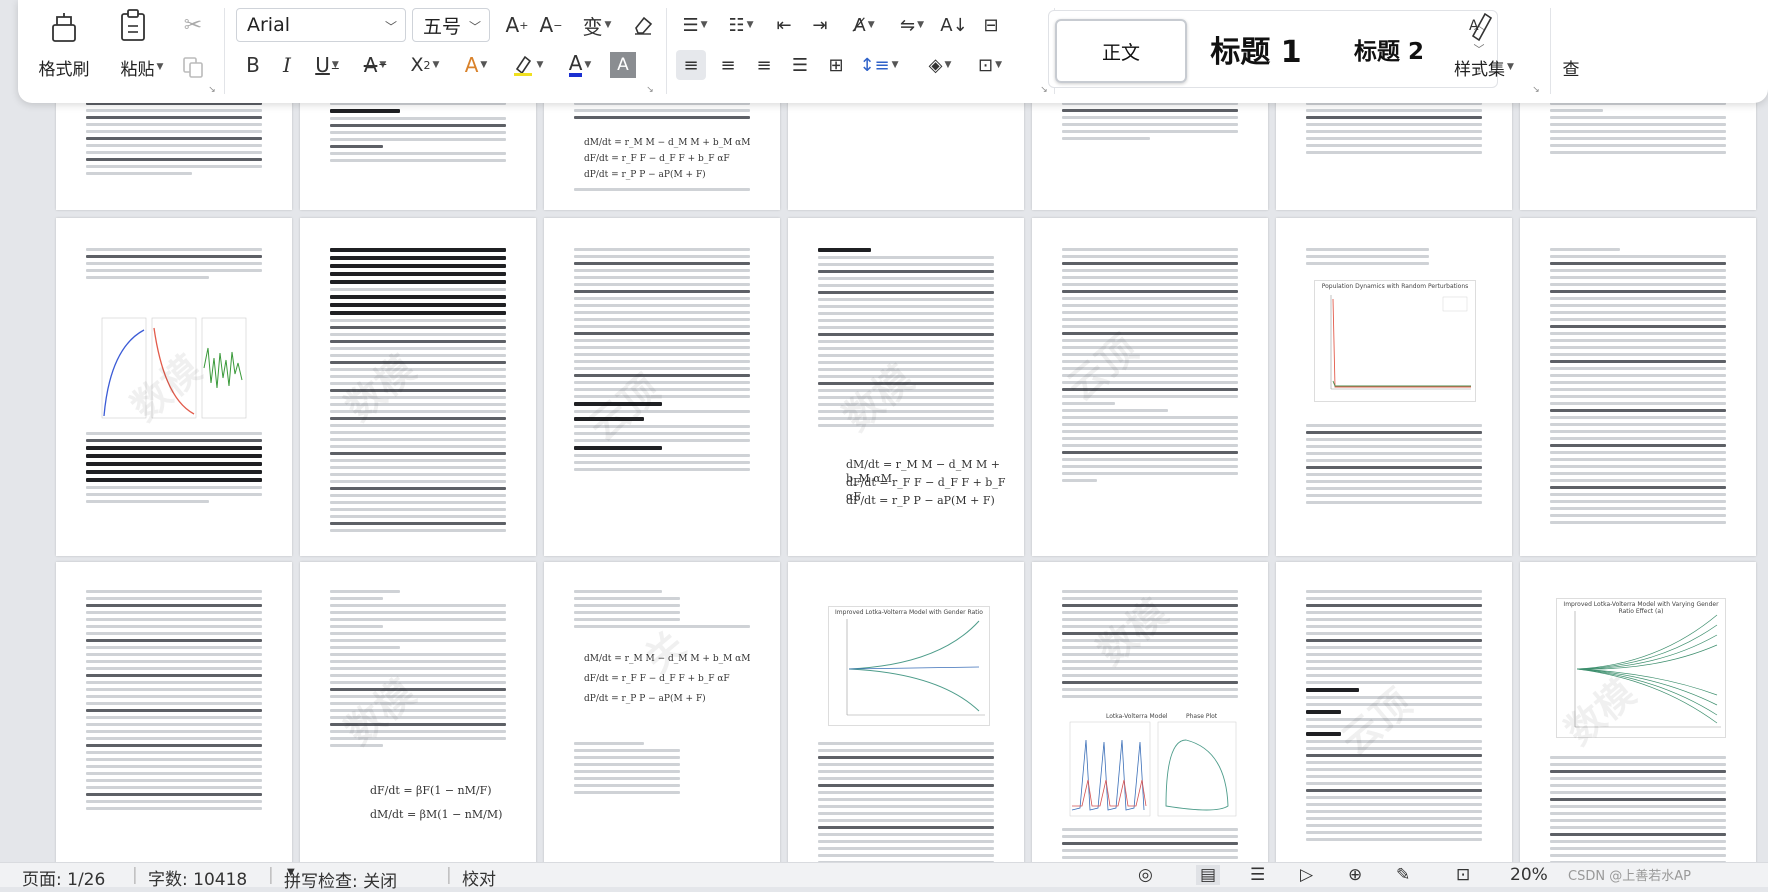  What do you see at coordinates (1121, 51) in the screenshot?
I see `style-normal: 正文` at bounding box center [1121, 51].